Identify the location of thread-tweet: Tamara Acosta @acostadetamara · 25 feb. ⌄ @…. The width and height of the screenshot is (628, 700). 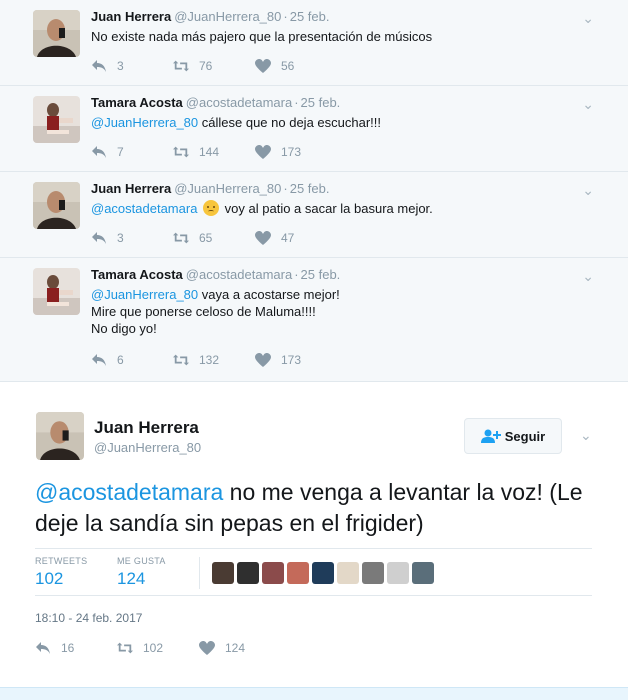
(314, 129).